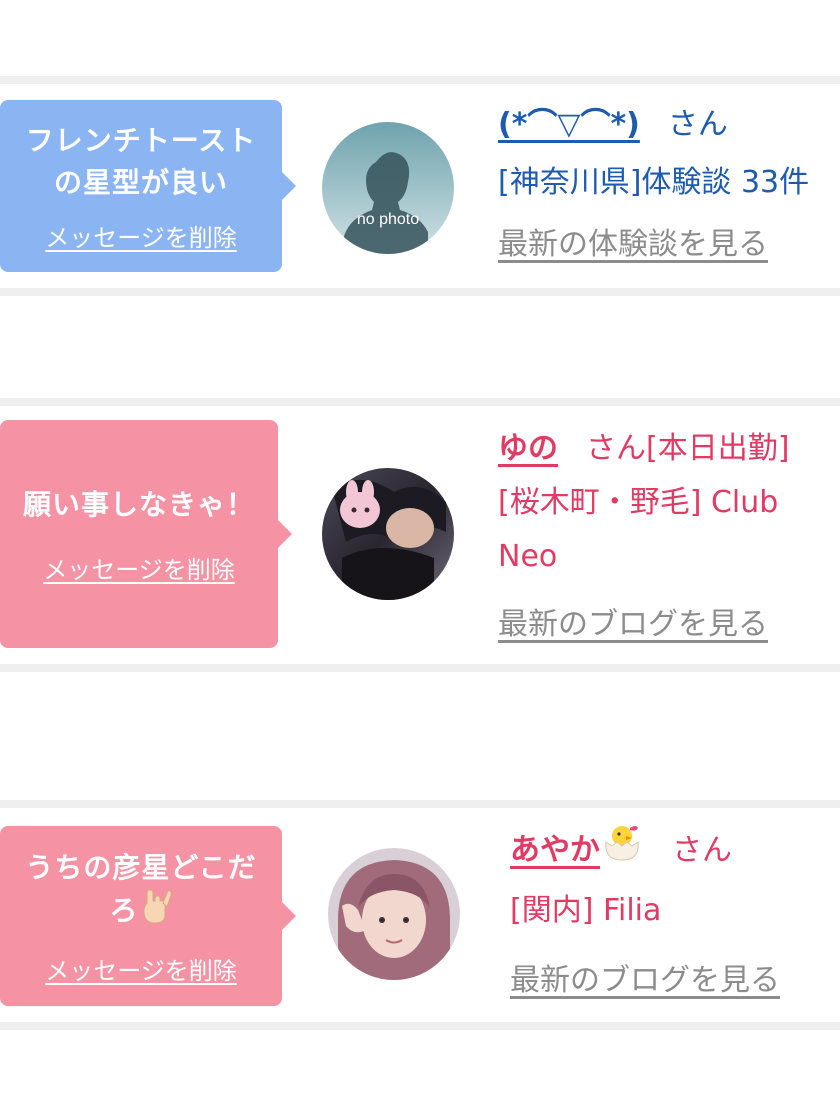  Describe the element at coordinates (141, 867) in the screenshot. I see `message-line: うちの彦星どこだ` at that location.